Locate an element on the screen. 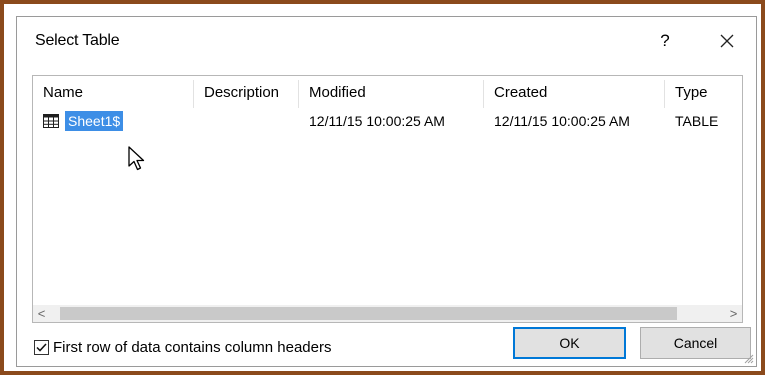 The image size is (765, 375). checkmark-icon is located at coordinates (41, 347).